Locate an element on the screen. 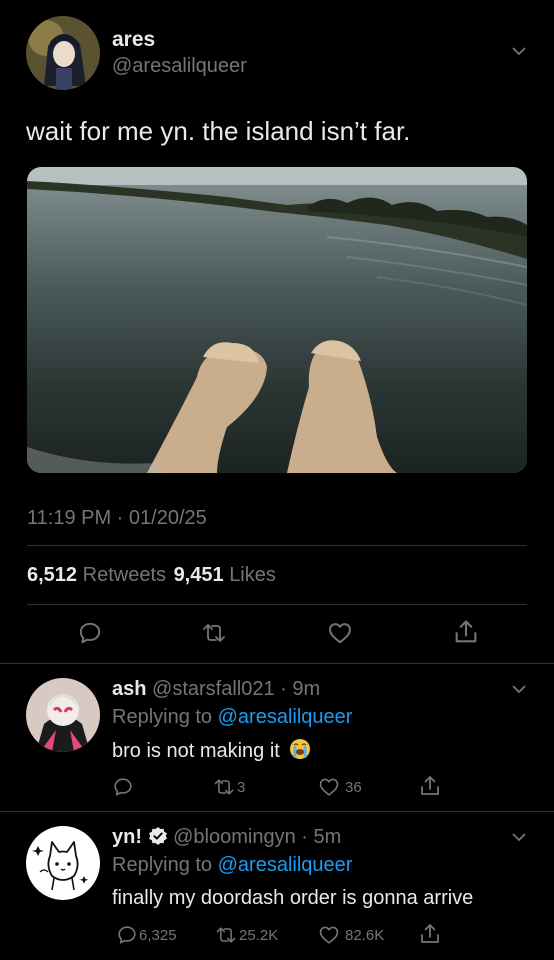  avatar-ares is located at coordinates (63, 53).